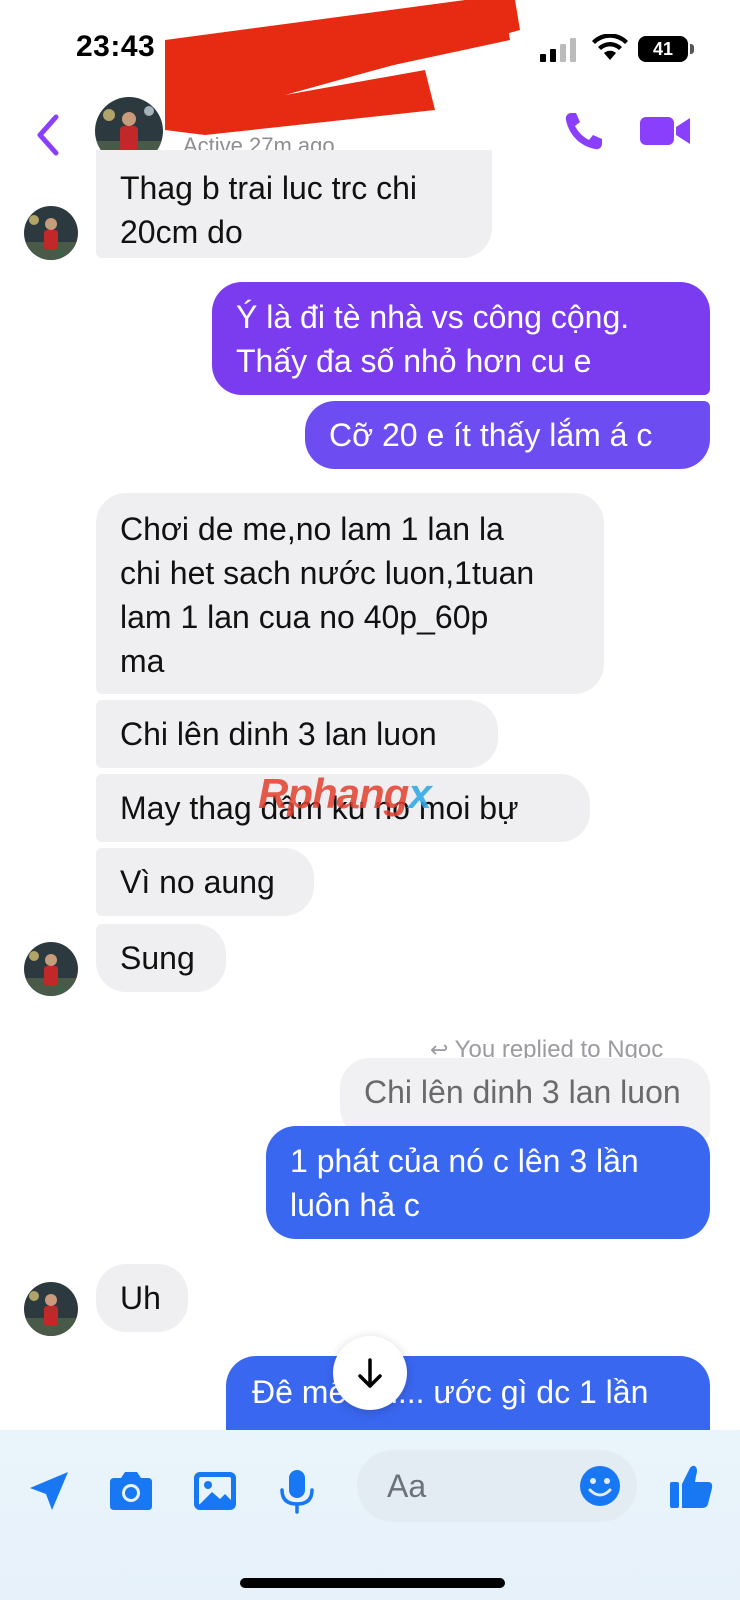 The image size is (740, 1600). I want to click on video-camera-icon, so click(666, 131).